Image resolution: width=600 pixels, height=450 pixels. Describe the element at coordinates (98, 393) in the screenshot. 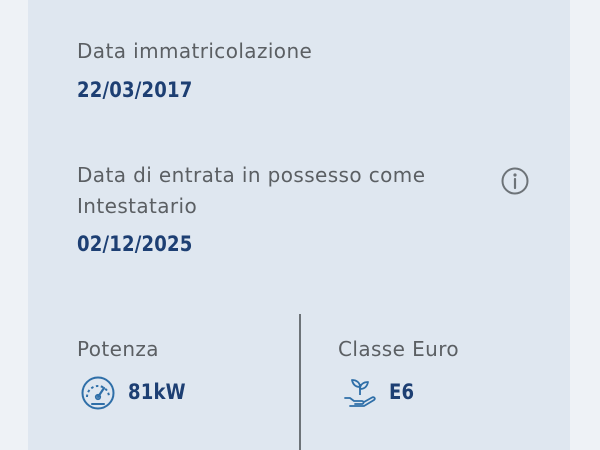

I see `speedometer-icon` at that location.